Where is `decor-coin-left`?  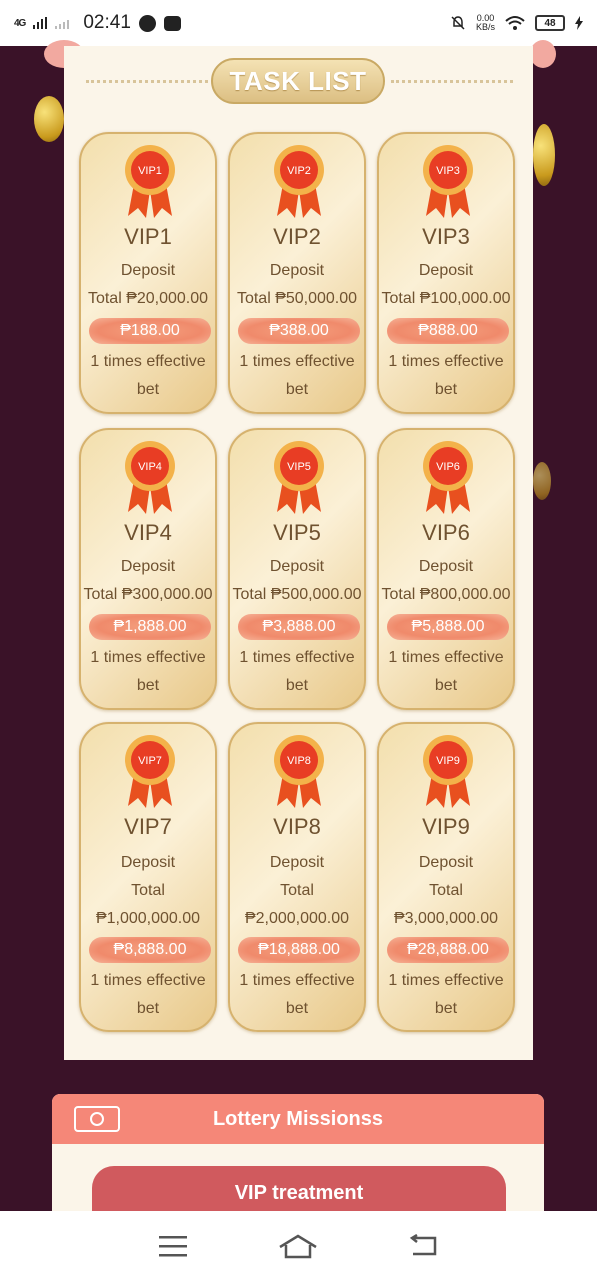
decor-coin-left is located at coordinates (49, 119).